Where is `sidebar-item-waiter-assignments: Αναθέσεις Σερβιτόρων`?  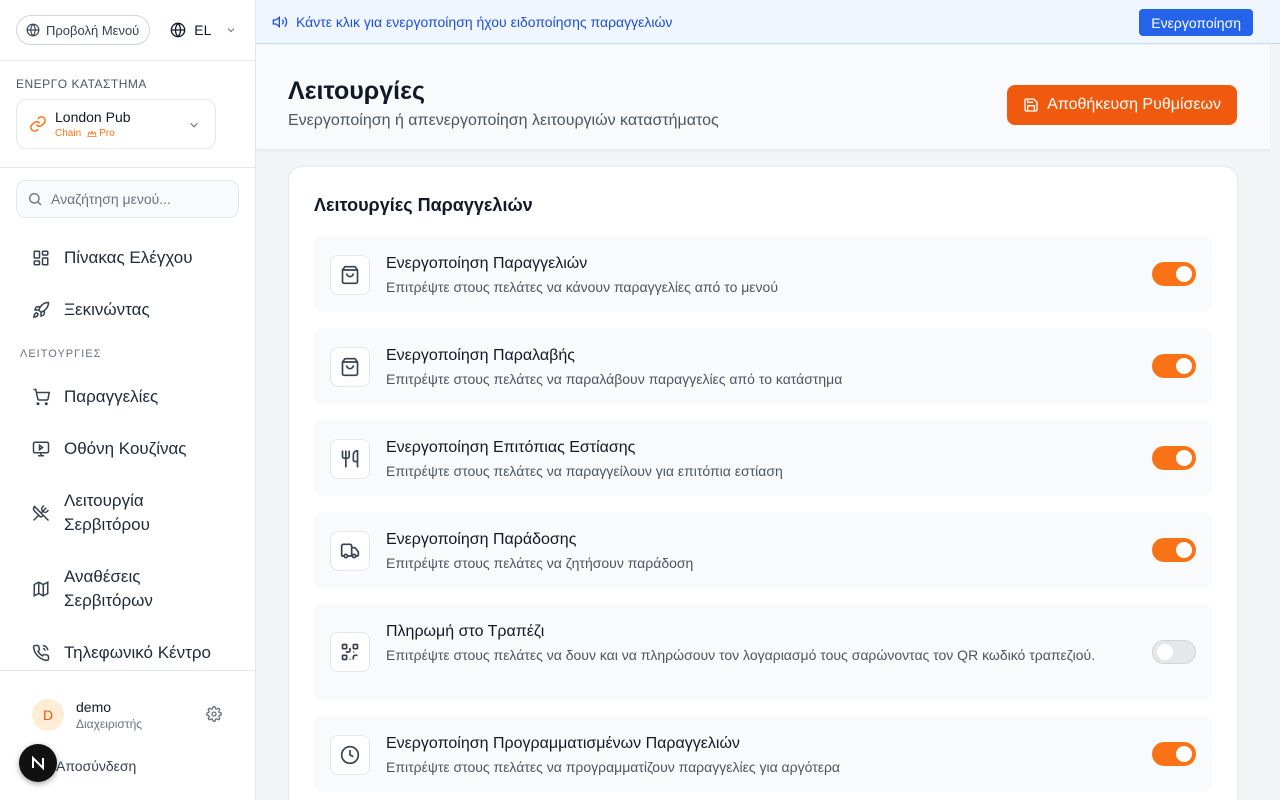 sidebar-item-waiter-assignments: Αναθέσεις Σερβιτόρων is located at coordinates (127, 589).